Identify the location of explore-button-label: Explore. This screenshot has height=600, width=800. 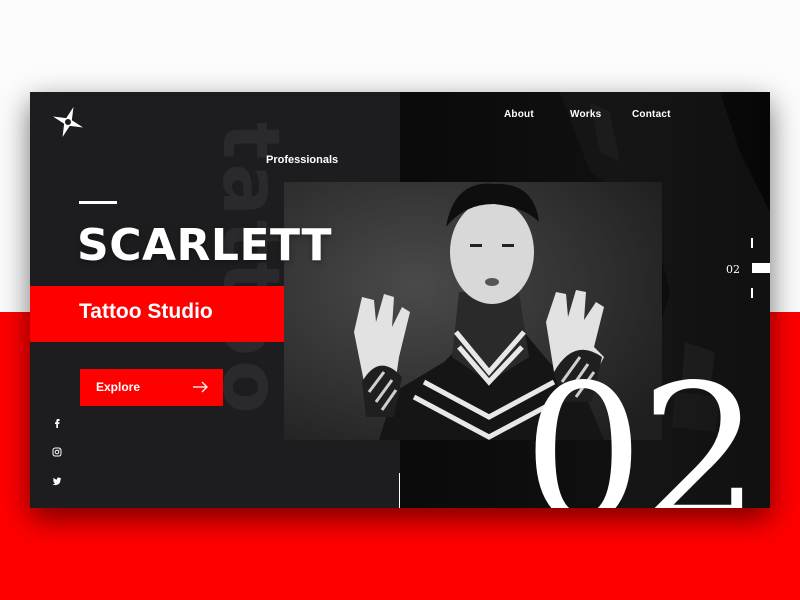
(118, 387).